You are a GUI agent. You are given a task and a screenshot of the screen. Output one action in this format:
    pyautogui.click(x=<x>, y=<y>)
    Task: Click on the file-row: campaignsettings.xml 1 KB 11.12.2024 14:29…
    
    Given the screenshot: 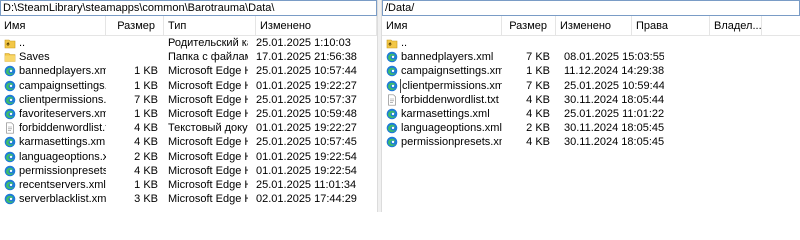 What is the action you would take?
    pyautogui.click(x=591, y=71)
    